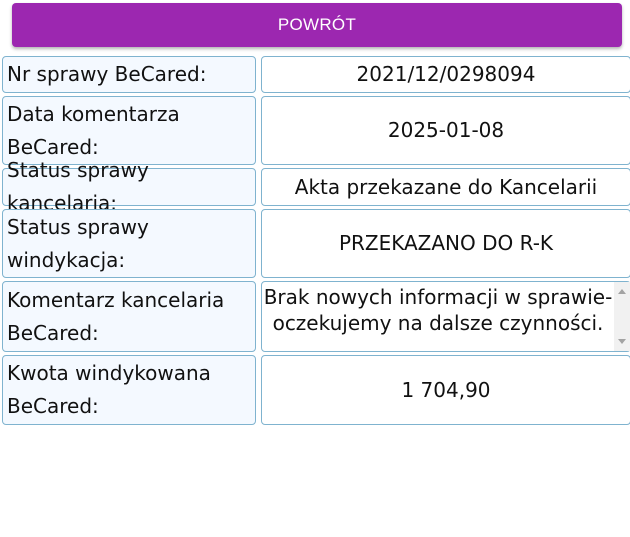 The height and width of the screenshot is (537, 630). I want to click on recovered-amount-value: 1 704,90, so click(445, 390).